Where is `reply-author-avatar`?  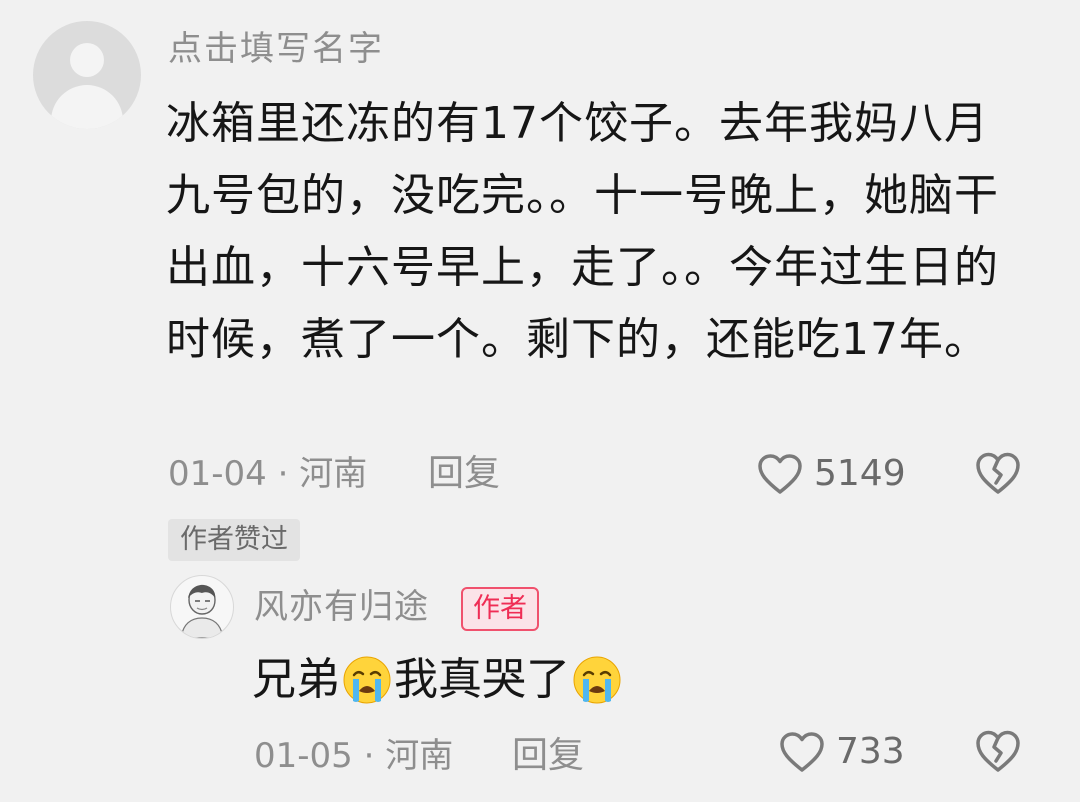
reply-author-avatar is located at coordinates (202, 607).